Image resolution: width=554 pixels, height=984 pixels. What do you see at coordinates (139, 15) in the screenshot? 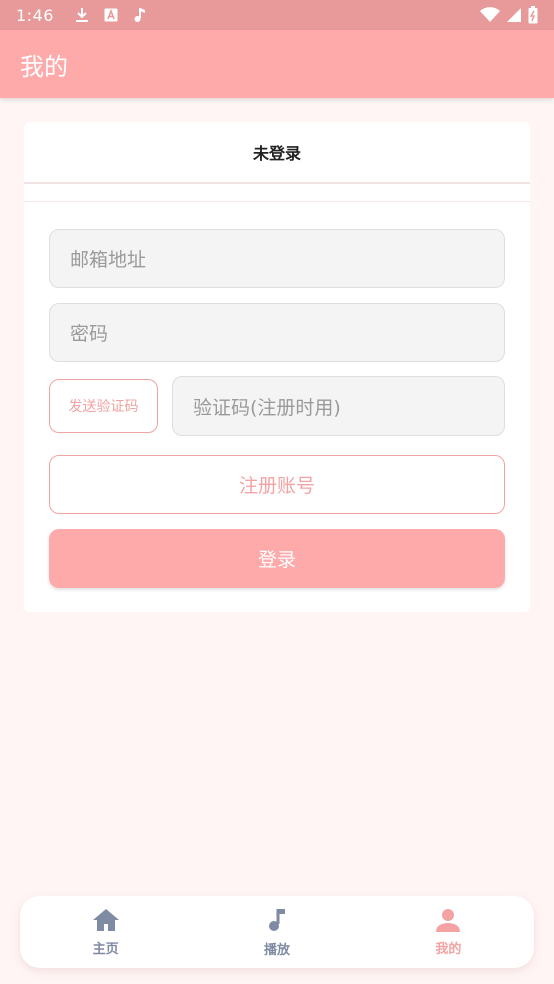
I see `music-status-icon` at bounding box center [139, 15].